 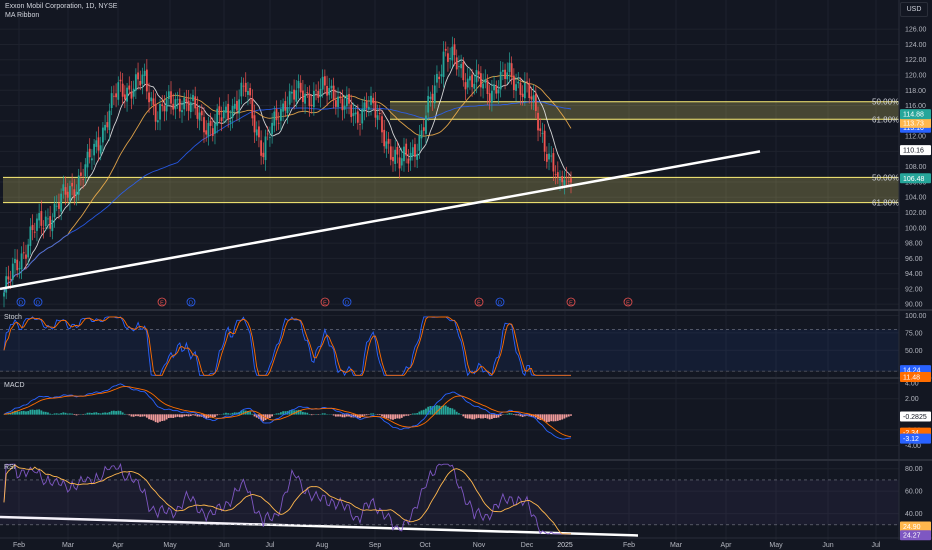 What do you see at coordinates (915, 106) in the screenshot?
I see `y-tick-label: 116.00` at bounding box center [915, 106].